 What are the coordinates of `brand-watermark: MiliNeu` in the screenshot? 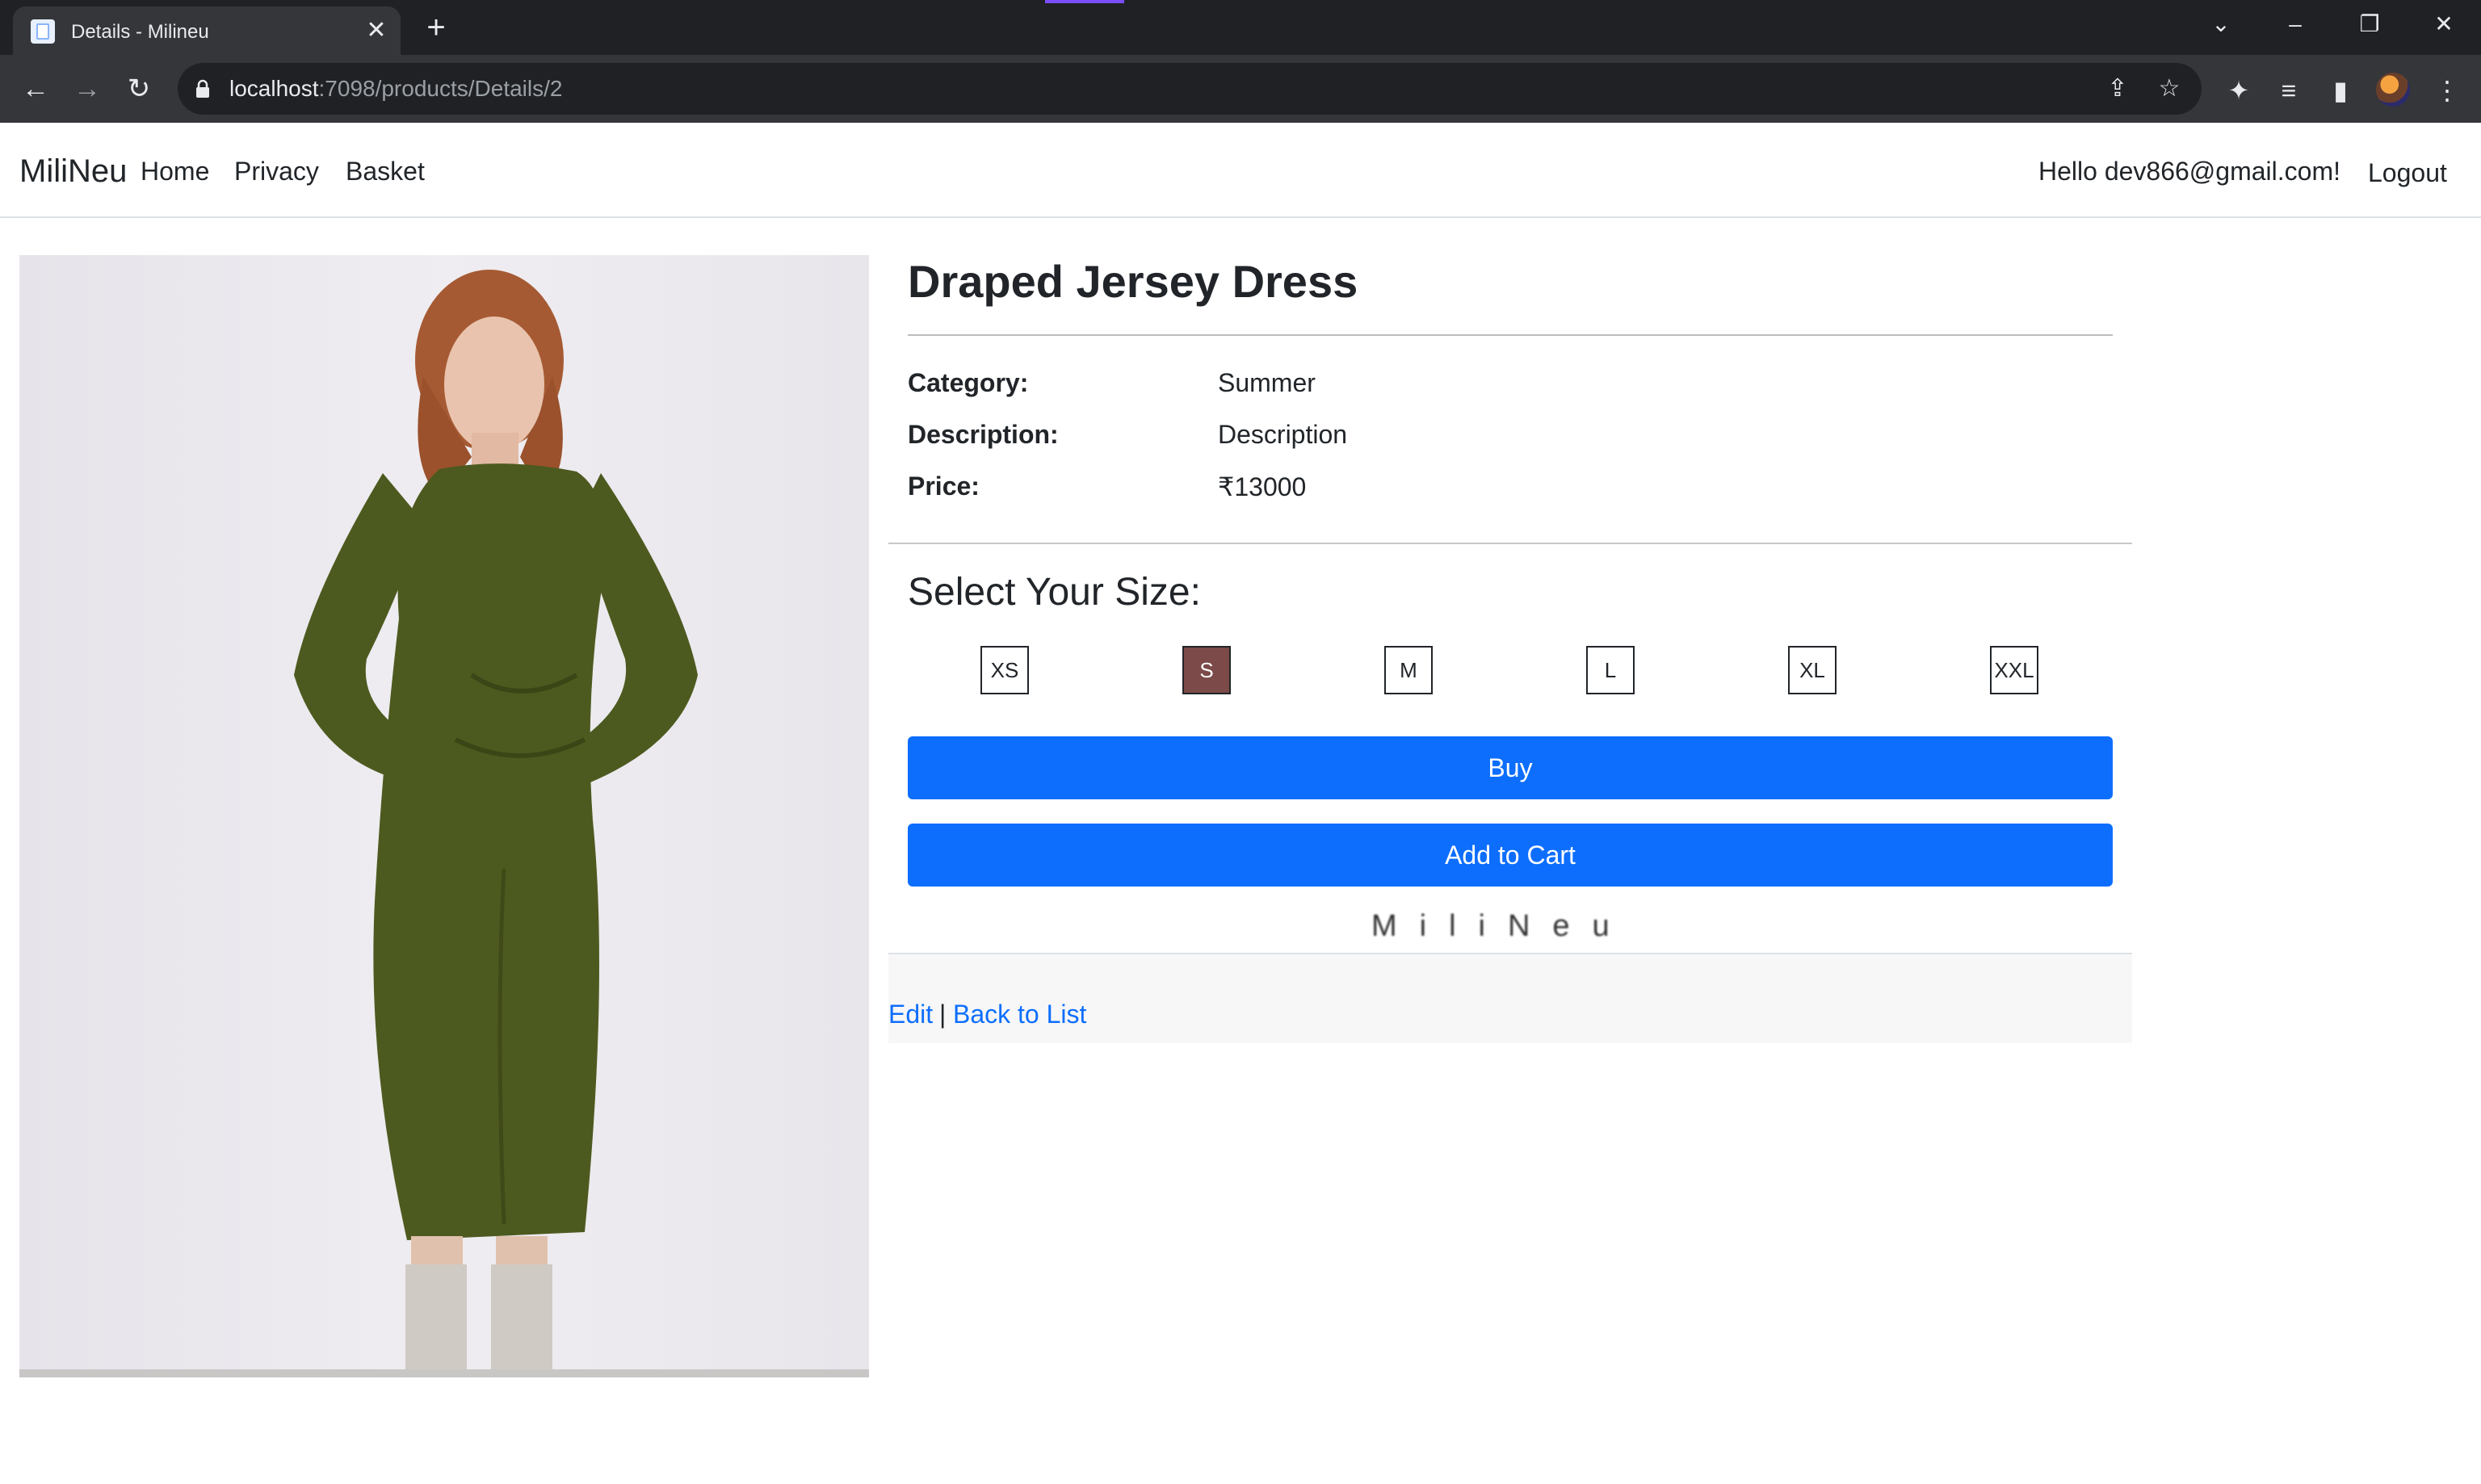 It's located at (1501, 926).